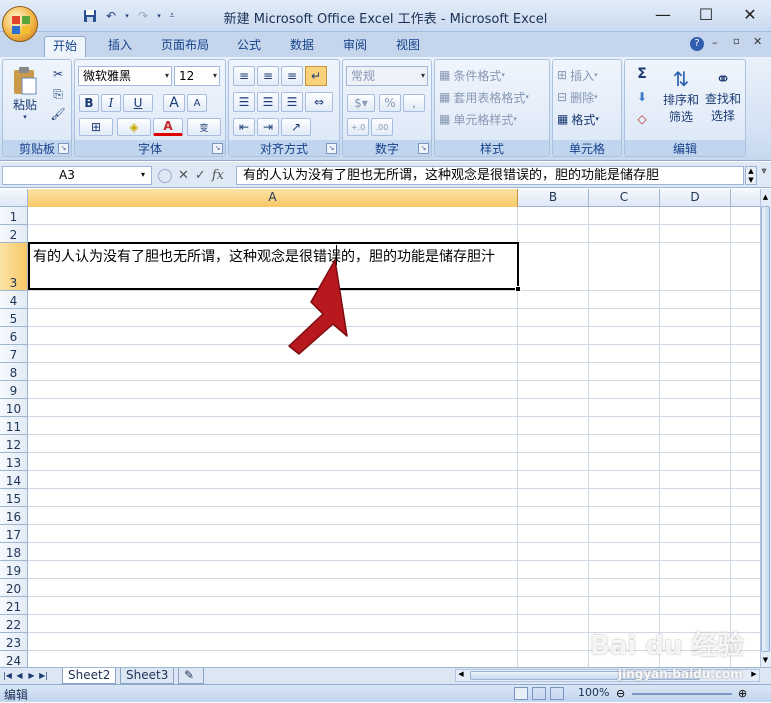 Image resolution: width=771 pixels, height=703 pixels. What do you see at coordinates (14, 318) in the screenshot?
I see `row-header-5: 5` at bounding box center [14, 318].